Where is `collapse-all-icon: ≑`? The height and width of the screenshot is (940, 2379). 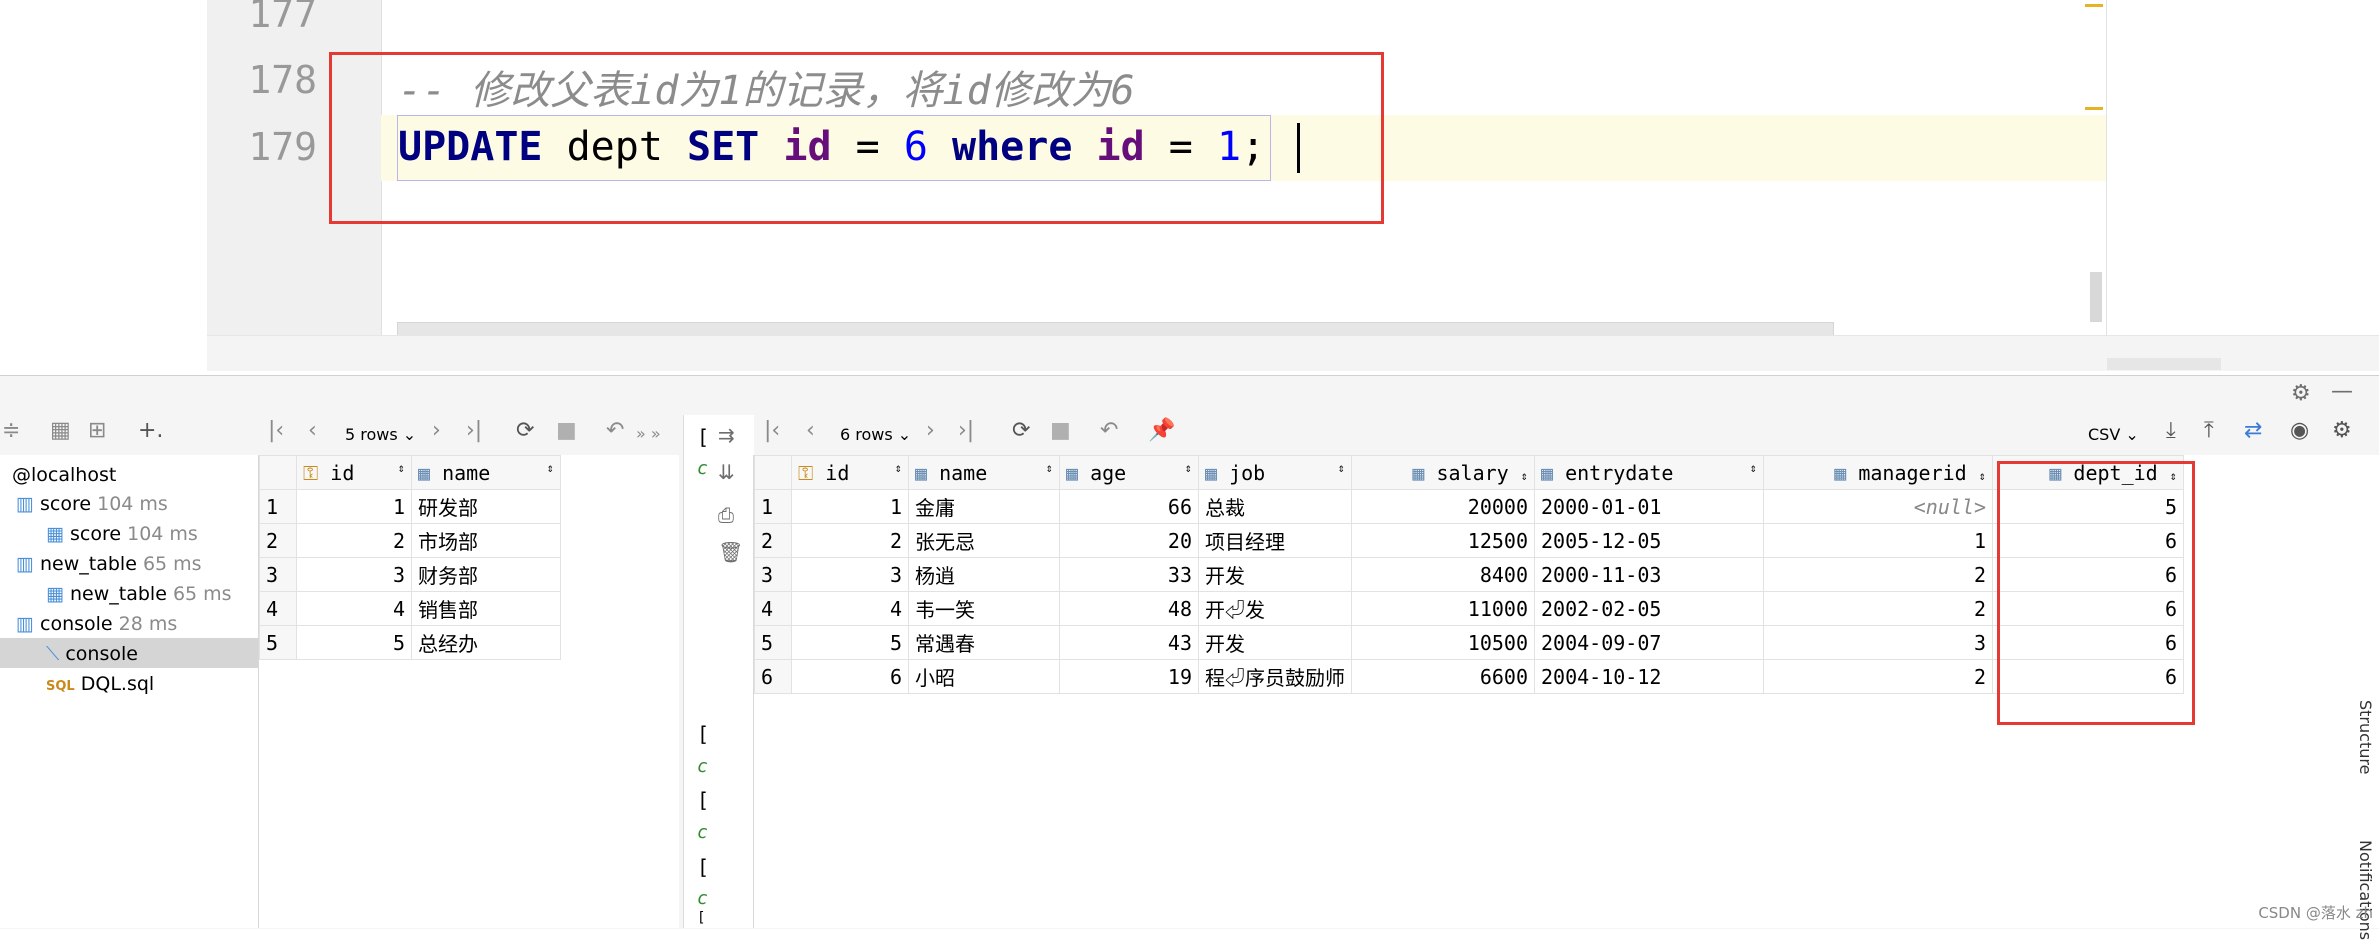
collapse-all-icon: ≑ is located at coordinates (11, 430).